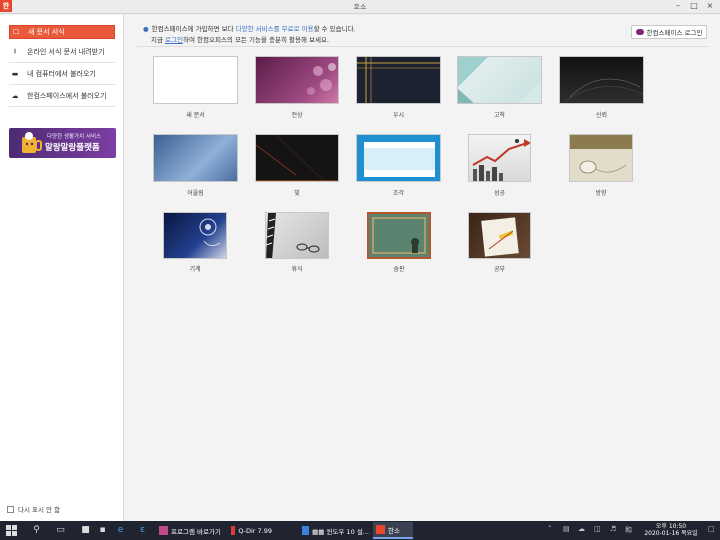 The height and width of the screenshot is (540, 720). I want to click on template-label: 공부, so click(499, 269).